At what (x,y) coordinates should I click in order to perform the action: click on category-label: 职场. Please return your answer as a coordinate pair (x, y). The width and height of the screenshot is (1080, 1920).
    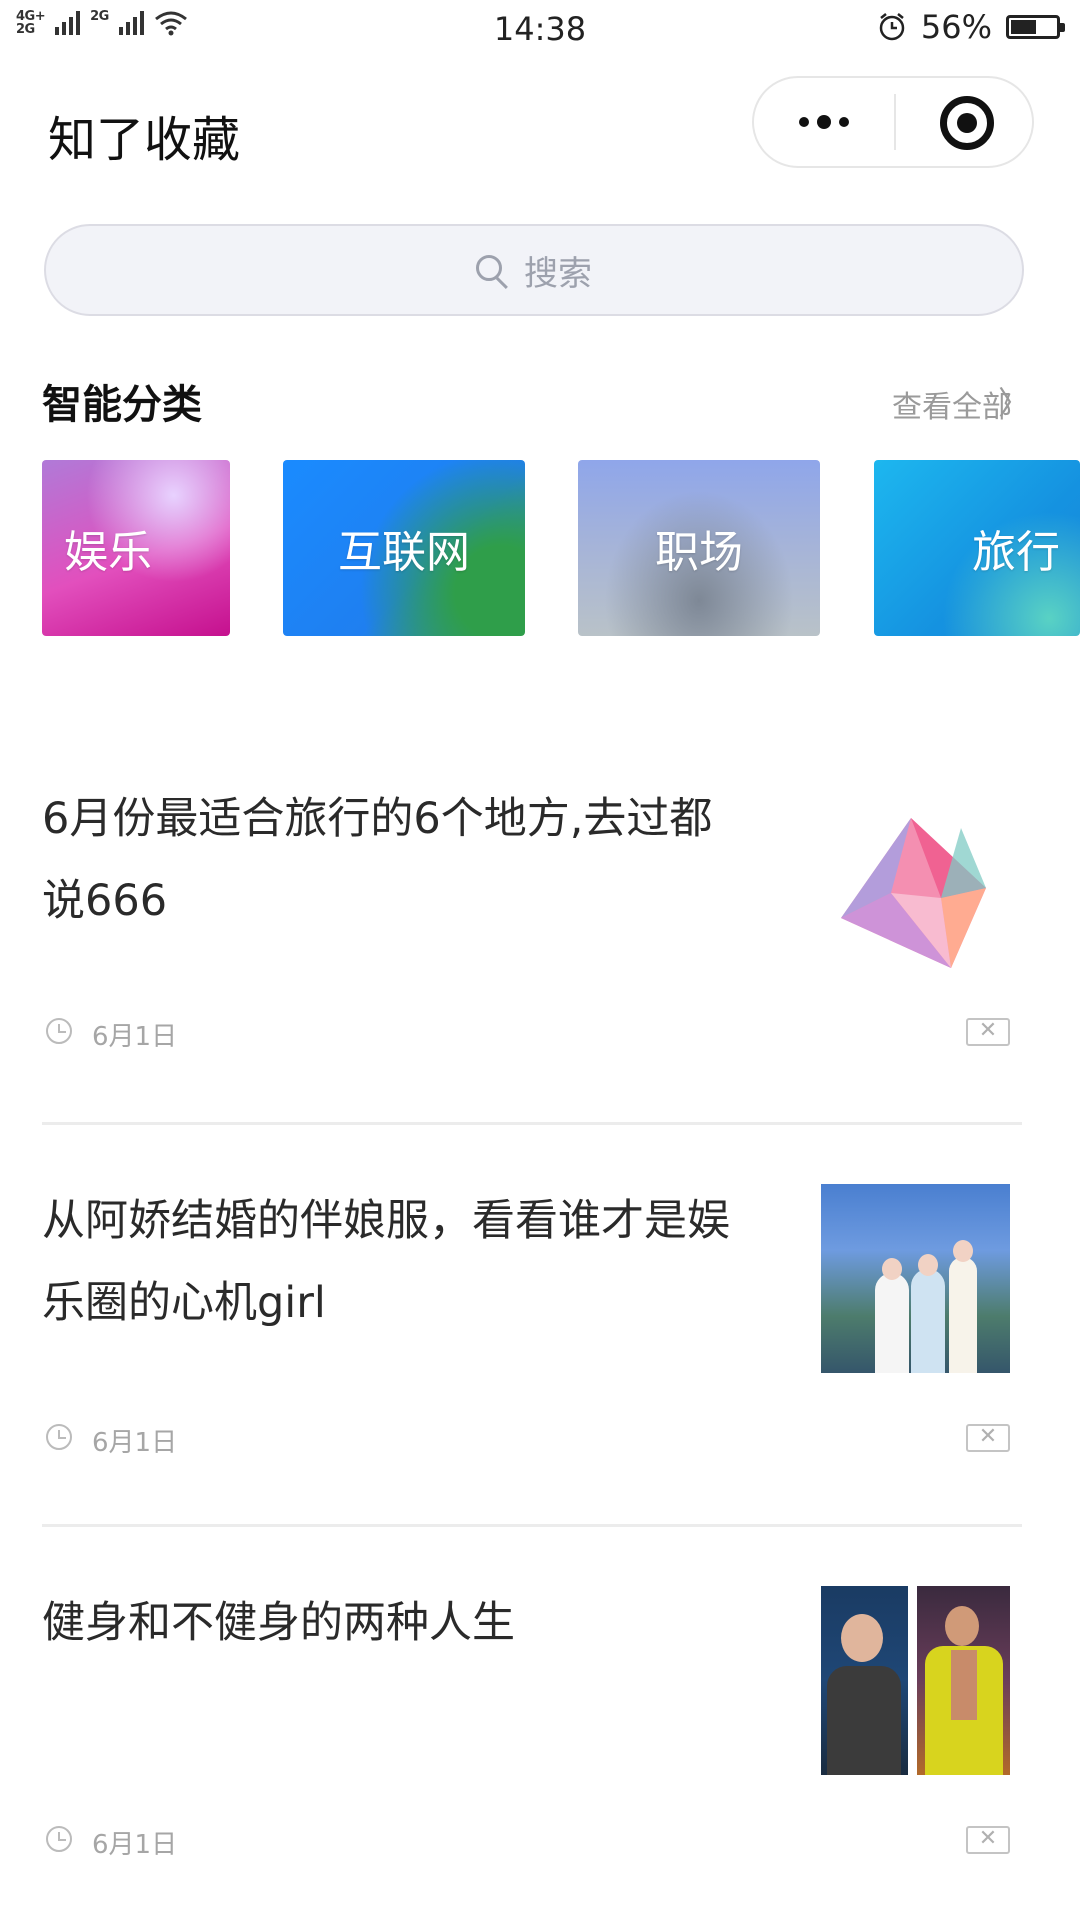
    Looking at the image, I should click on (699, 552).